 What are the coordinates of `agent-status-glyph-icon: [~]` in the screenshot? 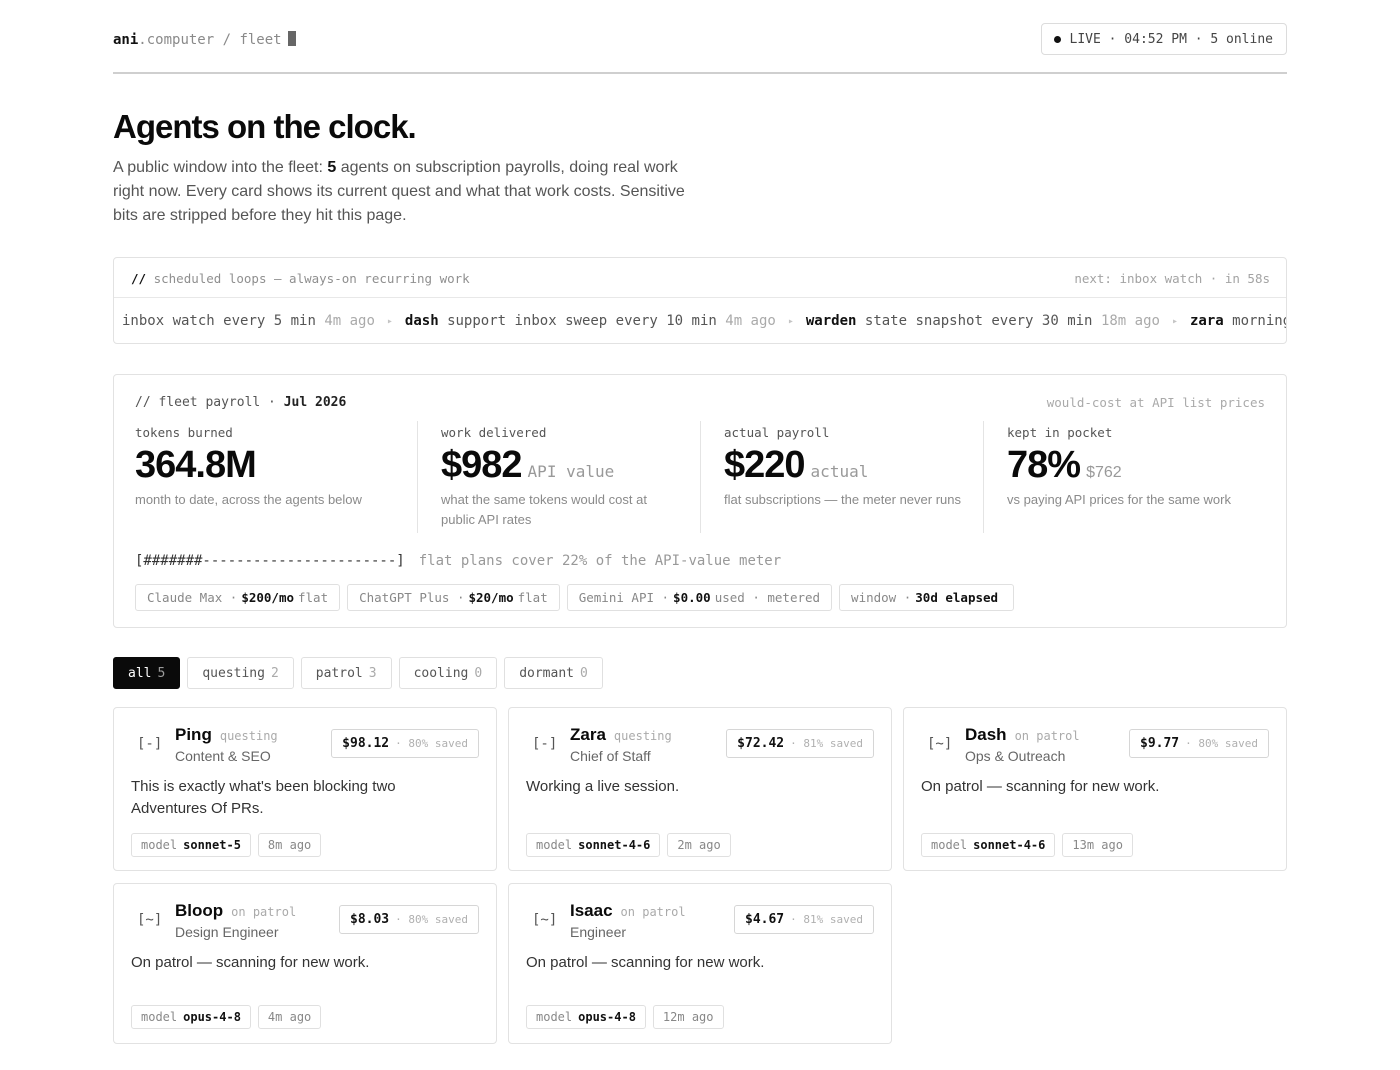 It's located at (150, 920).